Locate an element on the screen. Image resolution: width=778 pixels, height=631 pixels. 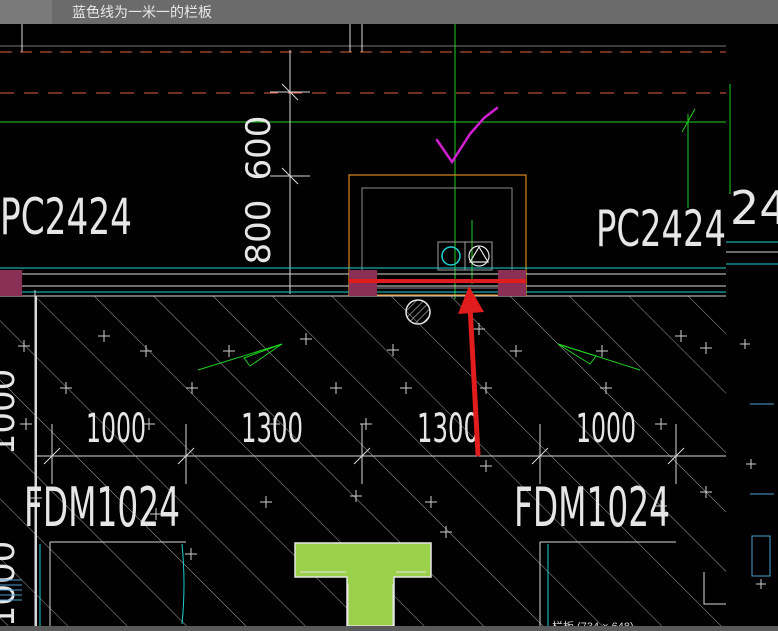
dim-left-edge-label: 1000 is located at coordinates (11, 412).